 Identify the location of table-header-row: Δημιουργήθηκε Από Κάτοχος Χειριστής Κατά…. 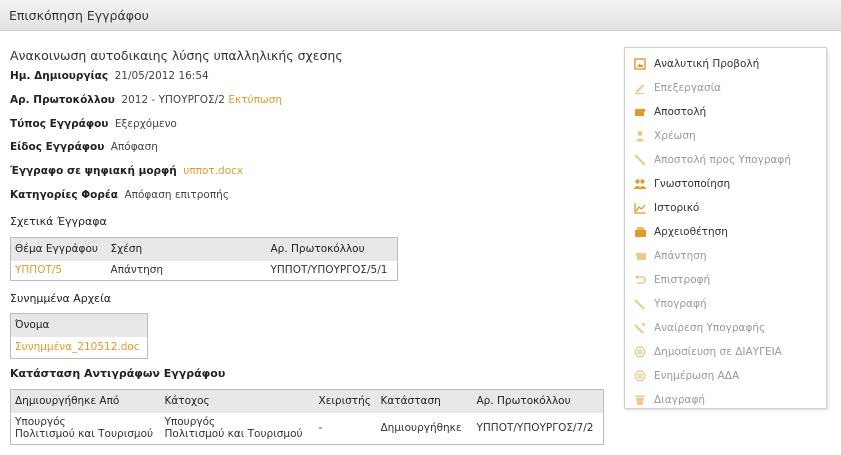
(307, 401).